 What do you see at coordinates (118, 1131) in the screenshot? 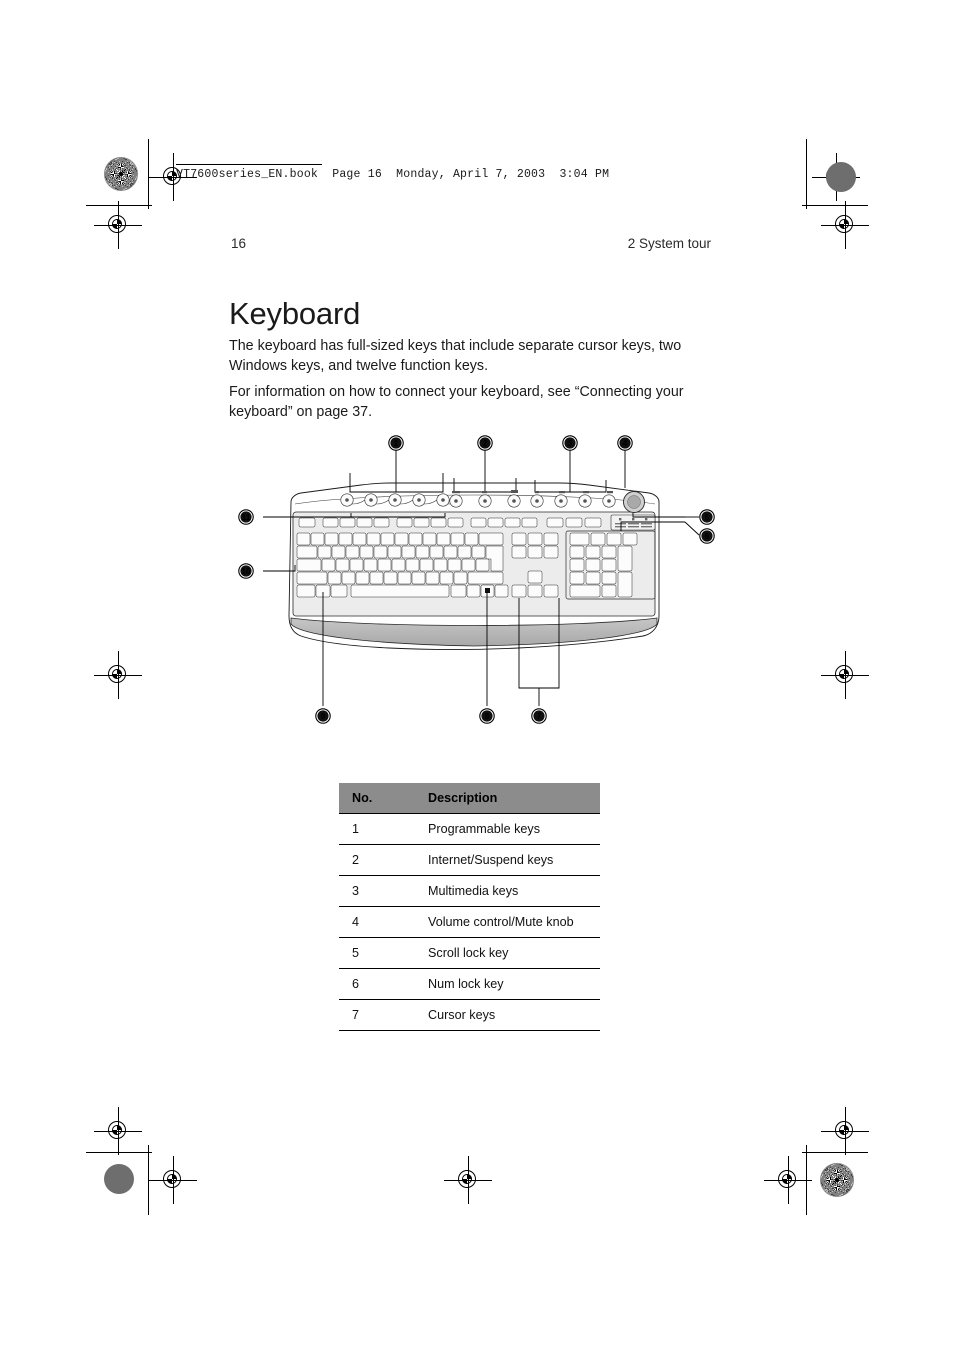
I see `registration-mark-bottom-left-upper` at bounding box center [118, 1131].